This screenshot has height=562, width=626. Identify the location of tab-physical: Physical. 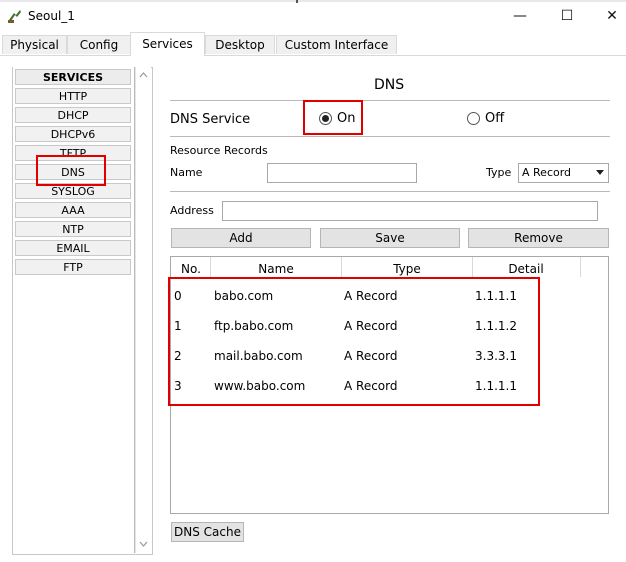
(34, 44).